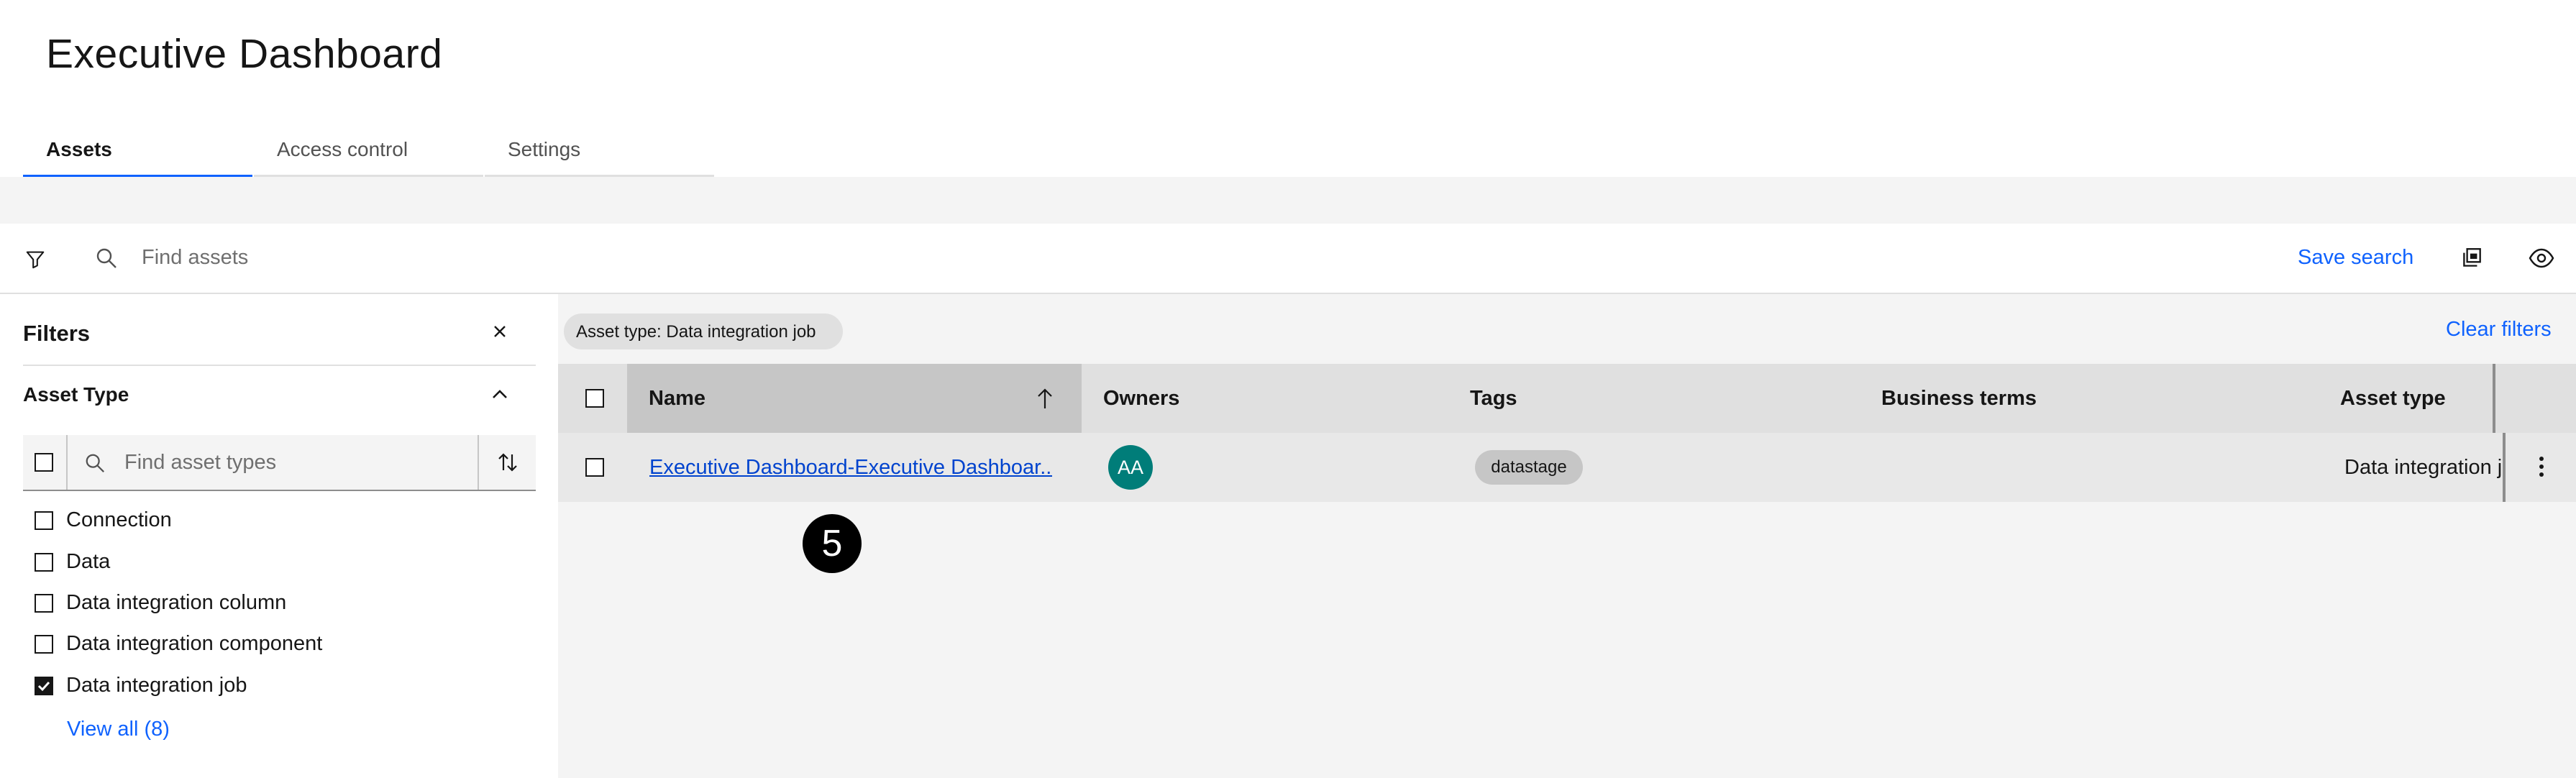  I want to click on asset-type-section-title: Asset Type, so click(76, 394).